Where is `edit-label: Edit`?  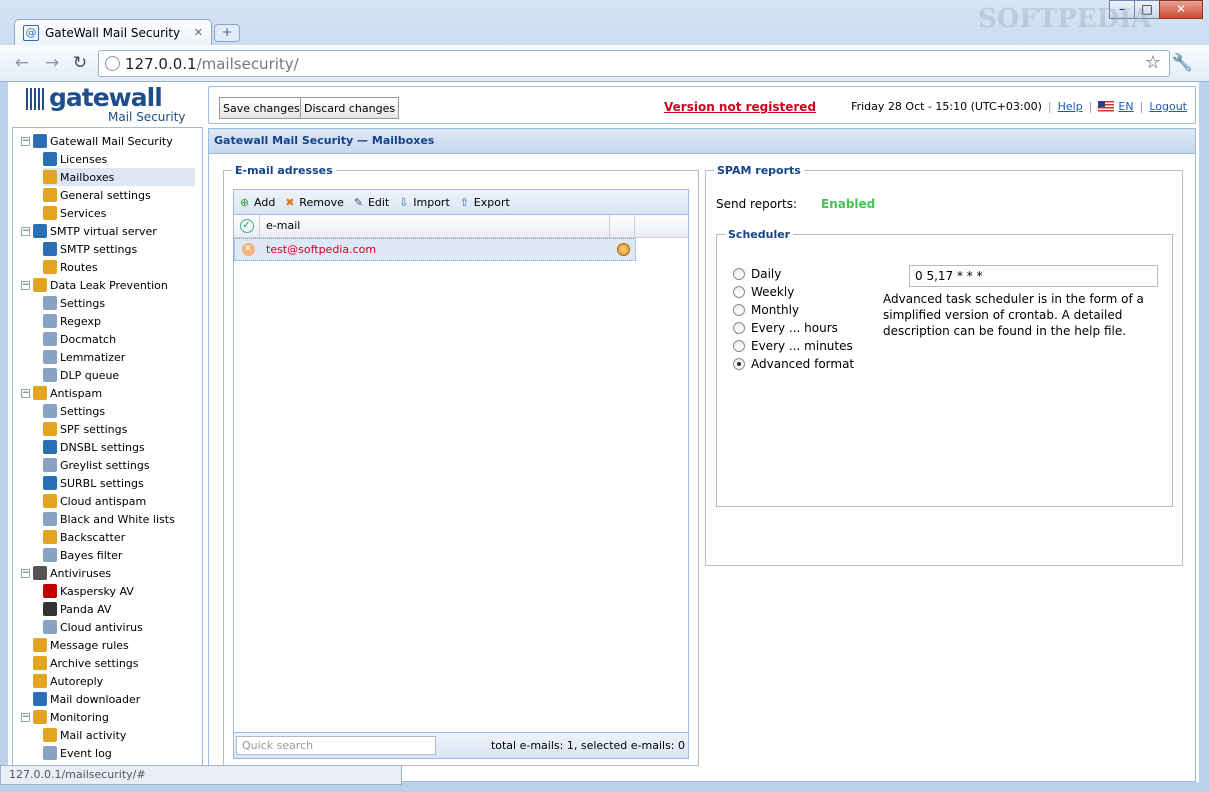
edit-label: Edit is located at coordinates (378, 202).